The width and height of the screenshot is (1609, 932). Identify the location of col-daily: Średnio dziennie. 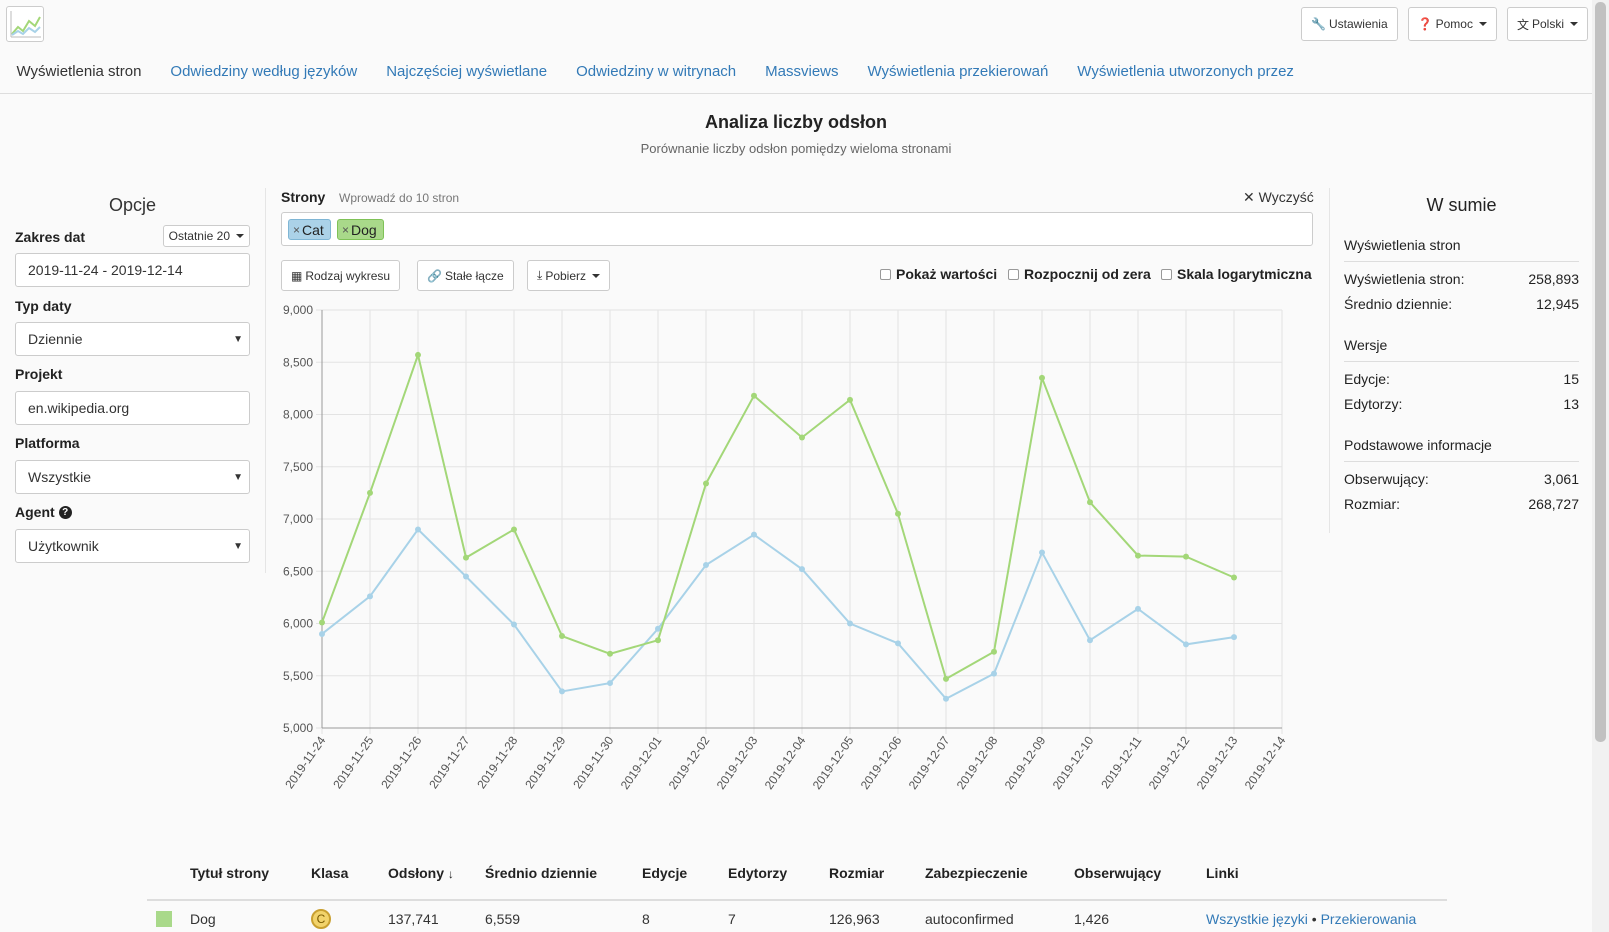
(541, 873).